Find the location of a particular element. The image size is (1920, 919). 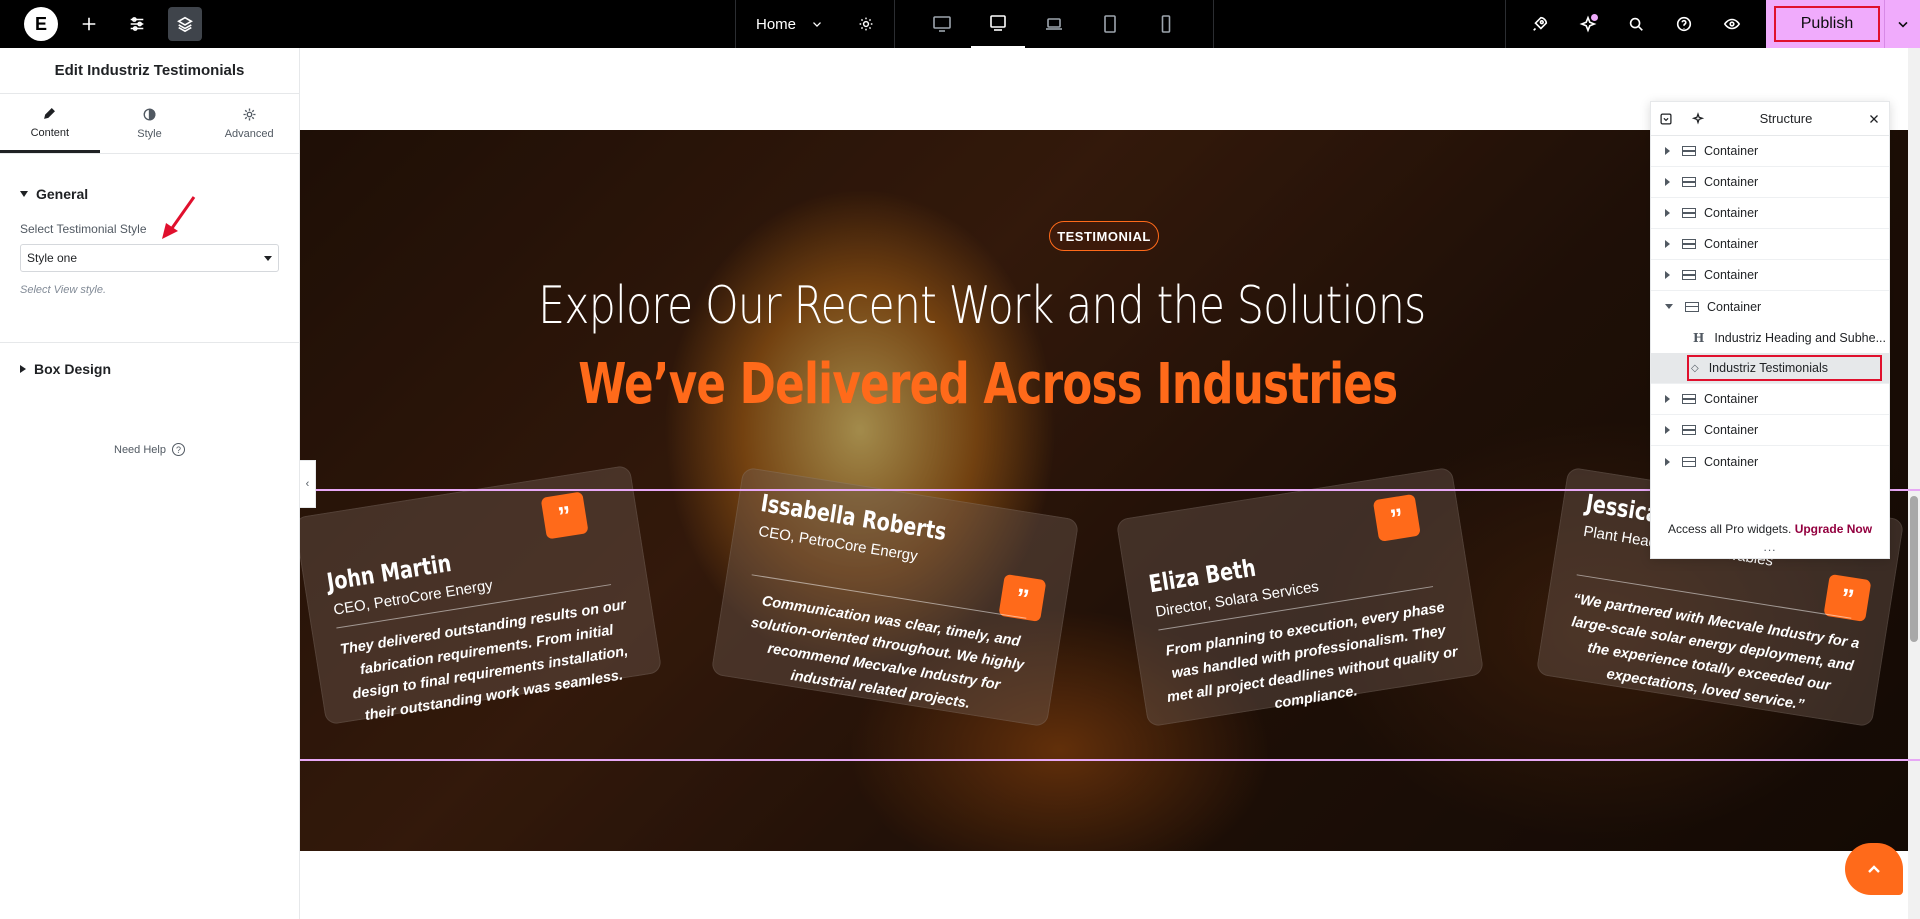

layers-icon is located at coordinates (185, 24).